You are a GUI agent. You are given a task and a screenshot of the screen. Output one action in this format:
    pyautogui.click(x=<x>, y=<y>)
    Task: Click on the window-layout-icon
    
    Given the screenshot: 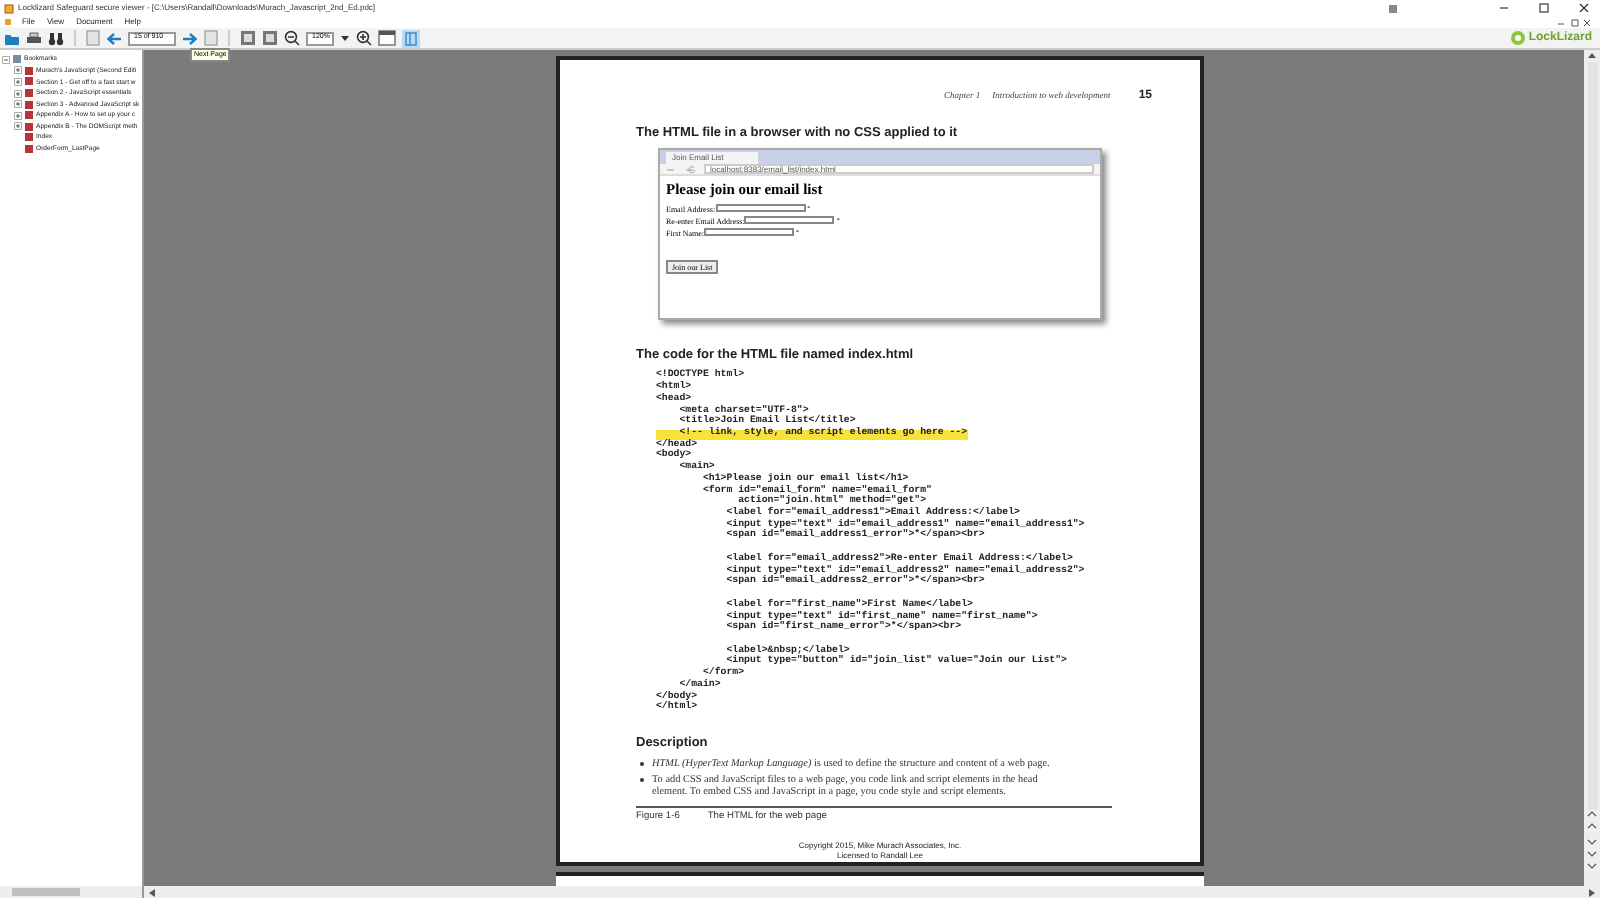 What is the action you would take?
    pyautogui.click(x=387, y=38)
    